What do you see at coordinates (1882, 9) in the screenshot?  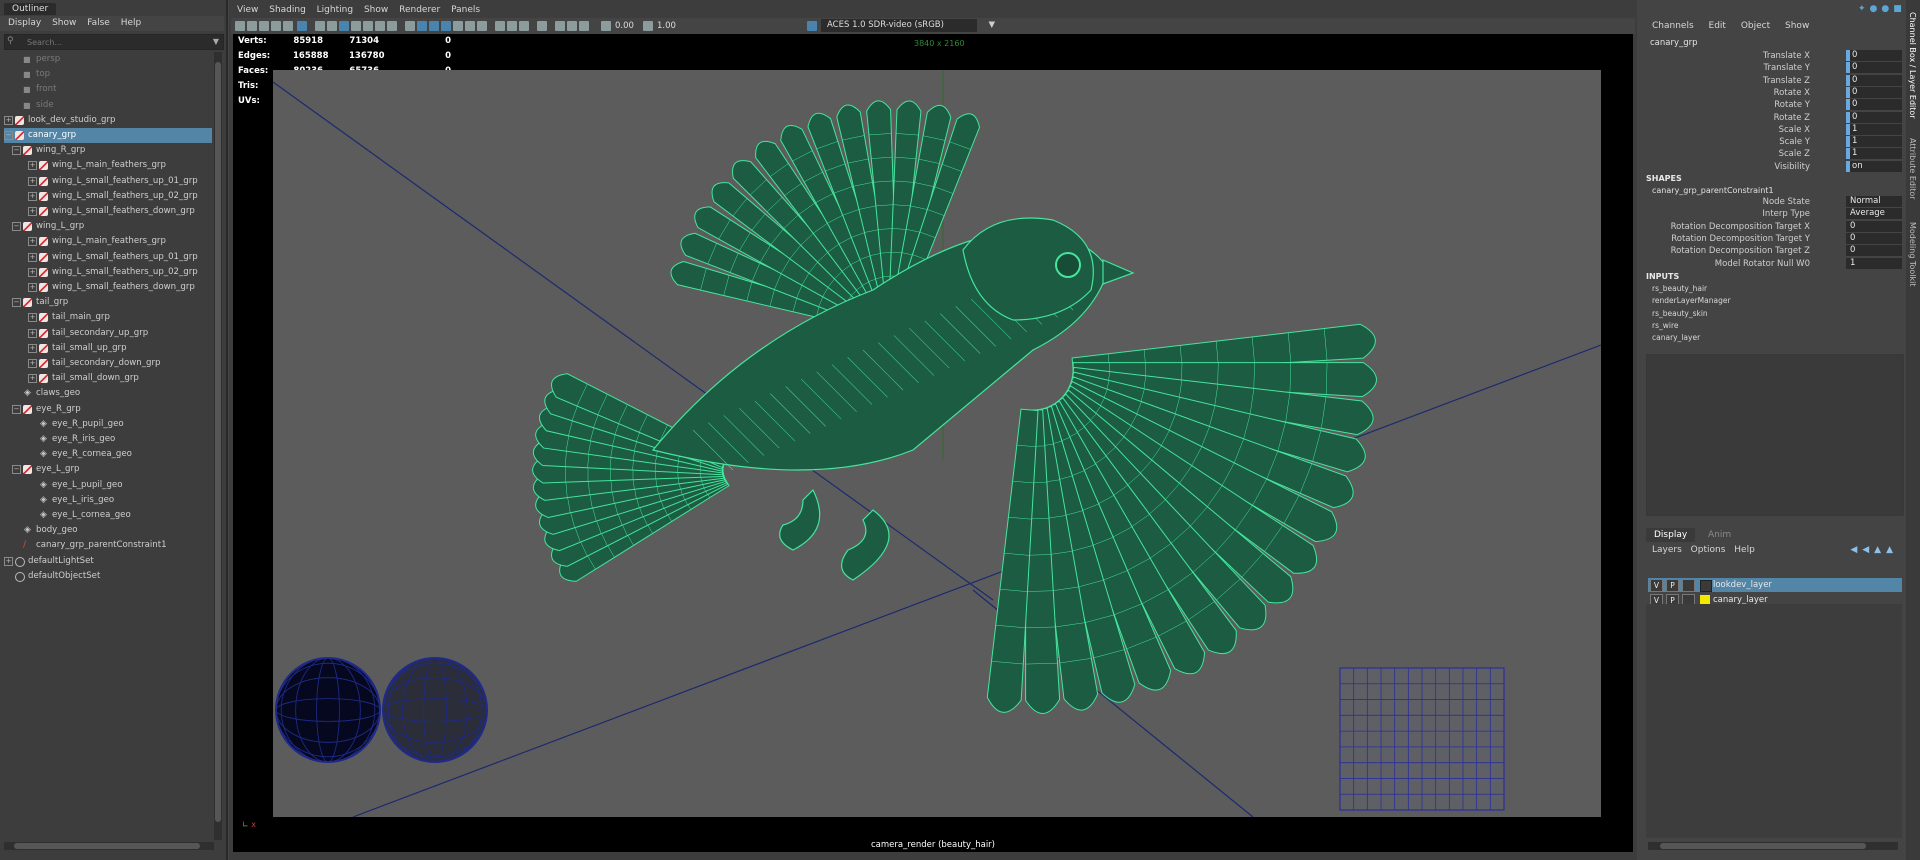 I see `panel-toggle-icons: ✦●●■` at bounding box center [1882, 9].